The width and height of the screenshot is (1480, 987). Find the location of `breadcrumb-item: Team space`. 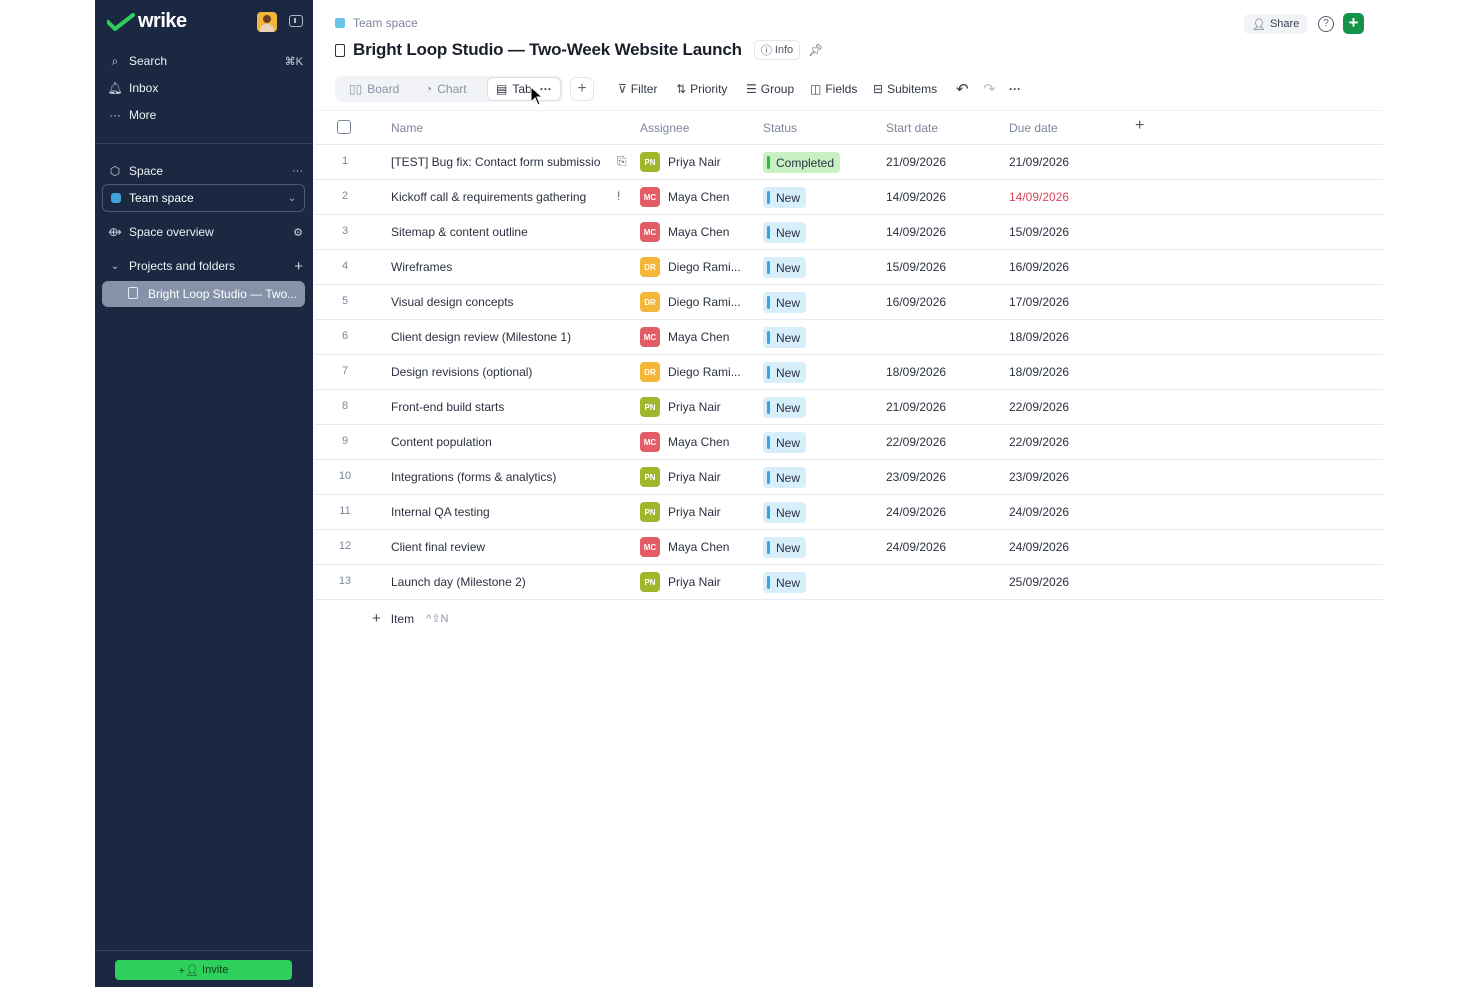

breadcrumb-item: Team space is located at coordinates (385, 23).